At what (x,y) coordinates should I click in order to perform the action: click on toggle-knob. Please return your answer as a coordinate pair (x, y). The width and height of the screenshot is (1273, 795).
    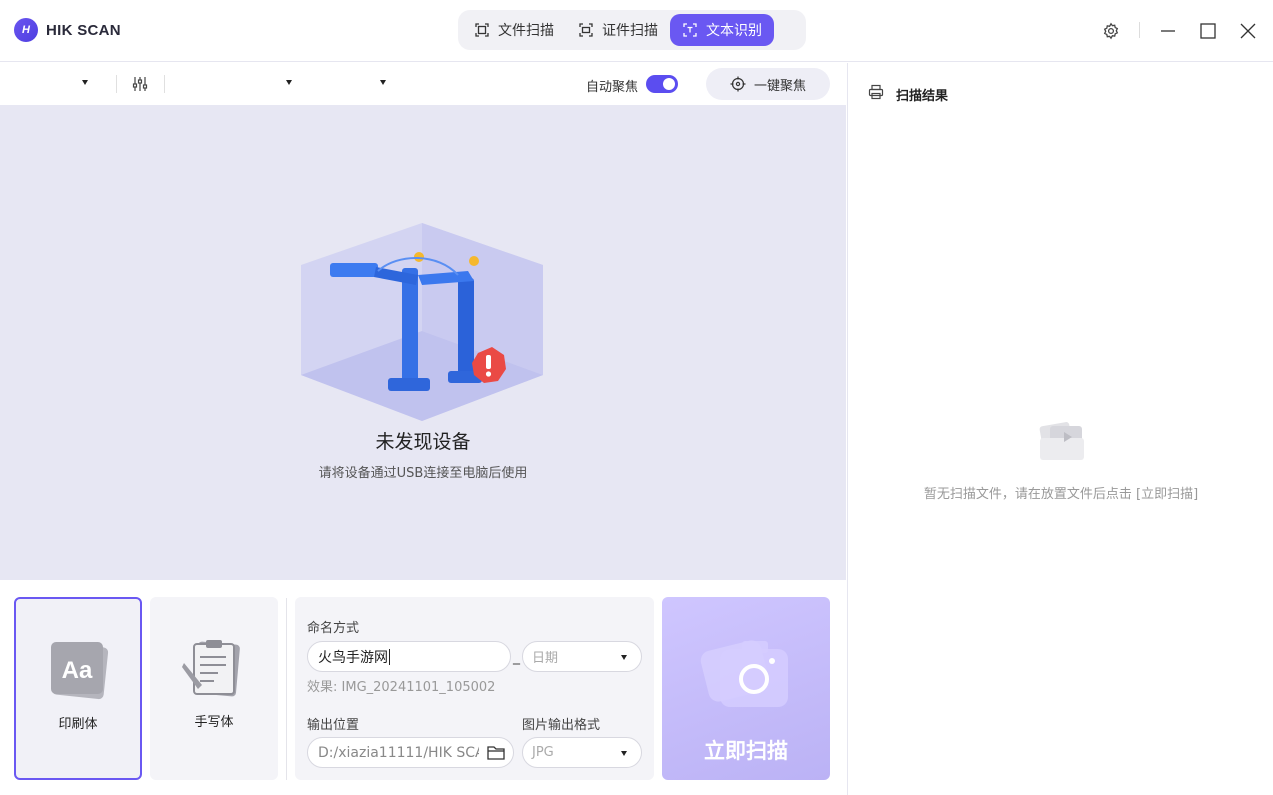
    Looking at the image, I should click on (669, 84).